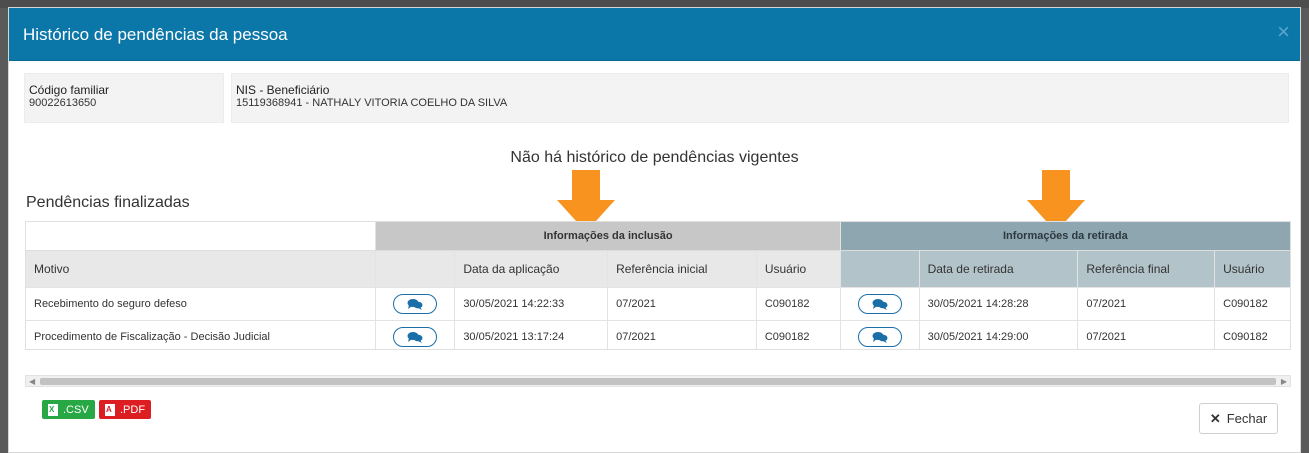  I want to click on export-pdf-button: A .PDF, so click(125, 409).